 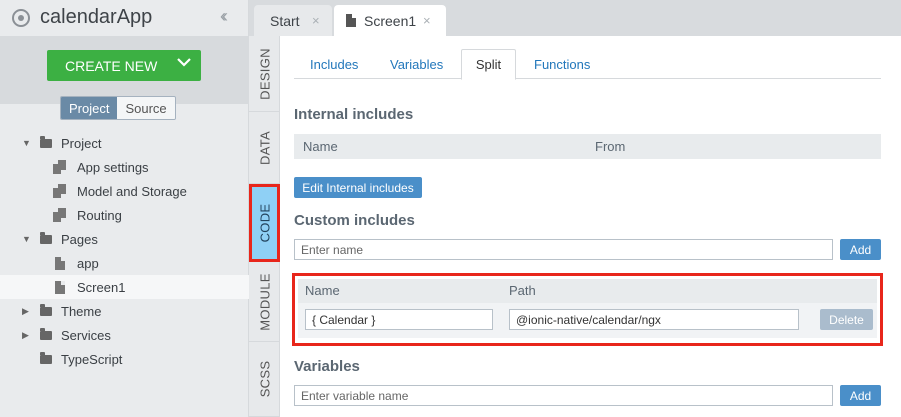 I want to click on tab-scss: SCSS, so click(x=264, y=379).